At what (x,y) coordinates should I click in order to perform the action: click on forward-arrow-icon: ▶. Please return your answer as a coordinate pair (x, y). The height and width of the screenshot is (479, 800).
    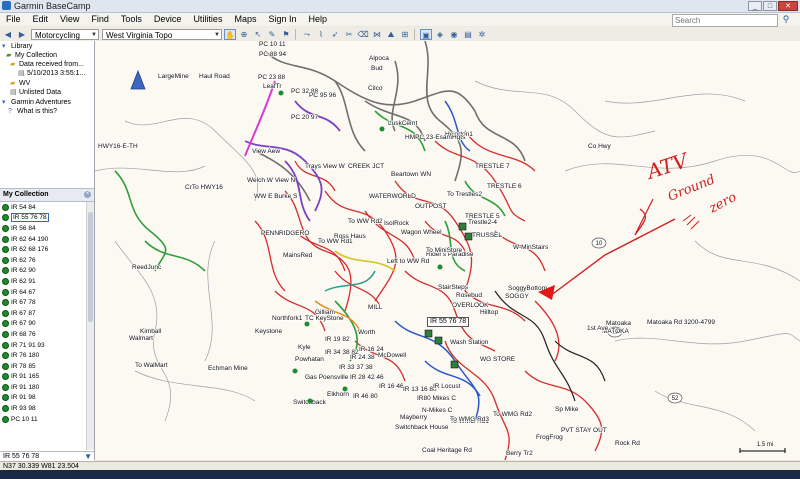
    Looking at the image, I should click on (22, 34).